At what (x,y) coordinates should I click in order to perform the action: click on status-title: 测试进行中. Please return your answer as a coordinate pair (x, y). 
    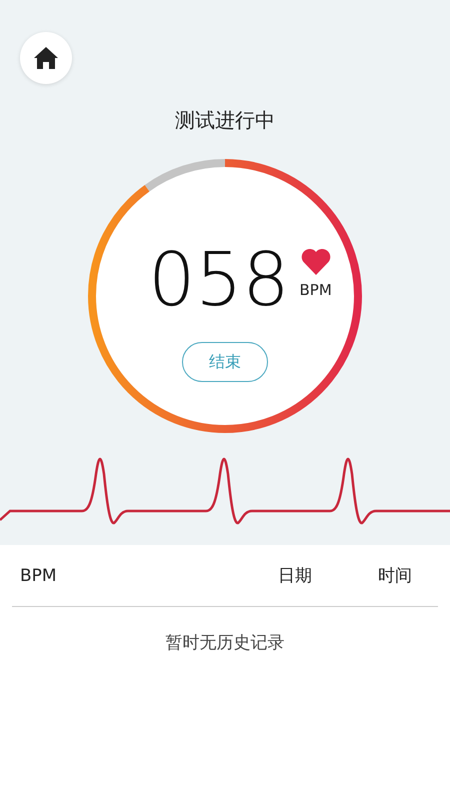
    Looking at the image, I should click on (225, 120).